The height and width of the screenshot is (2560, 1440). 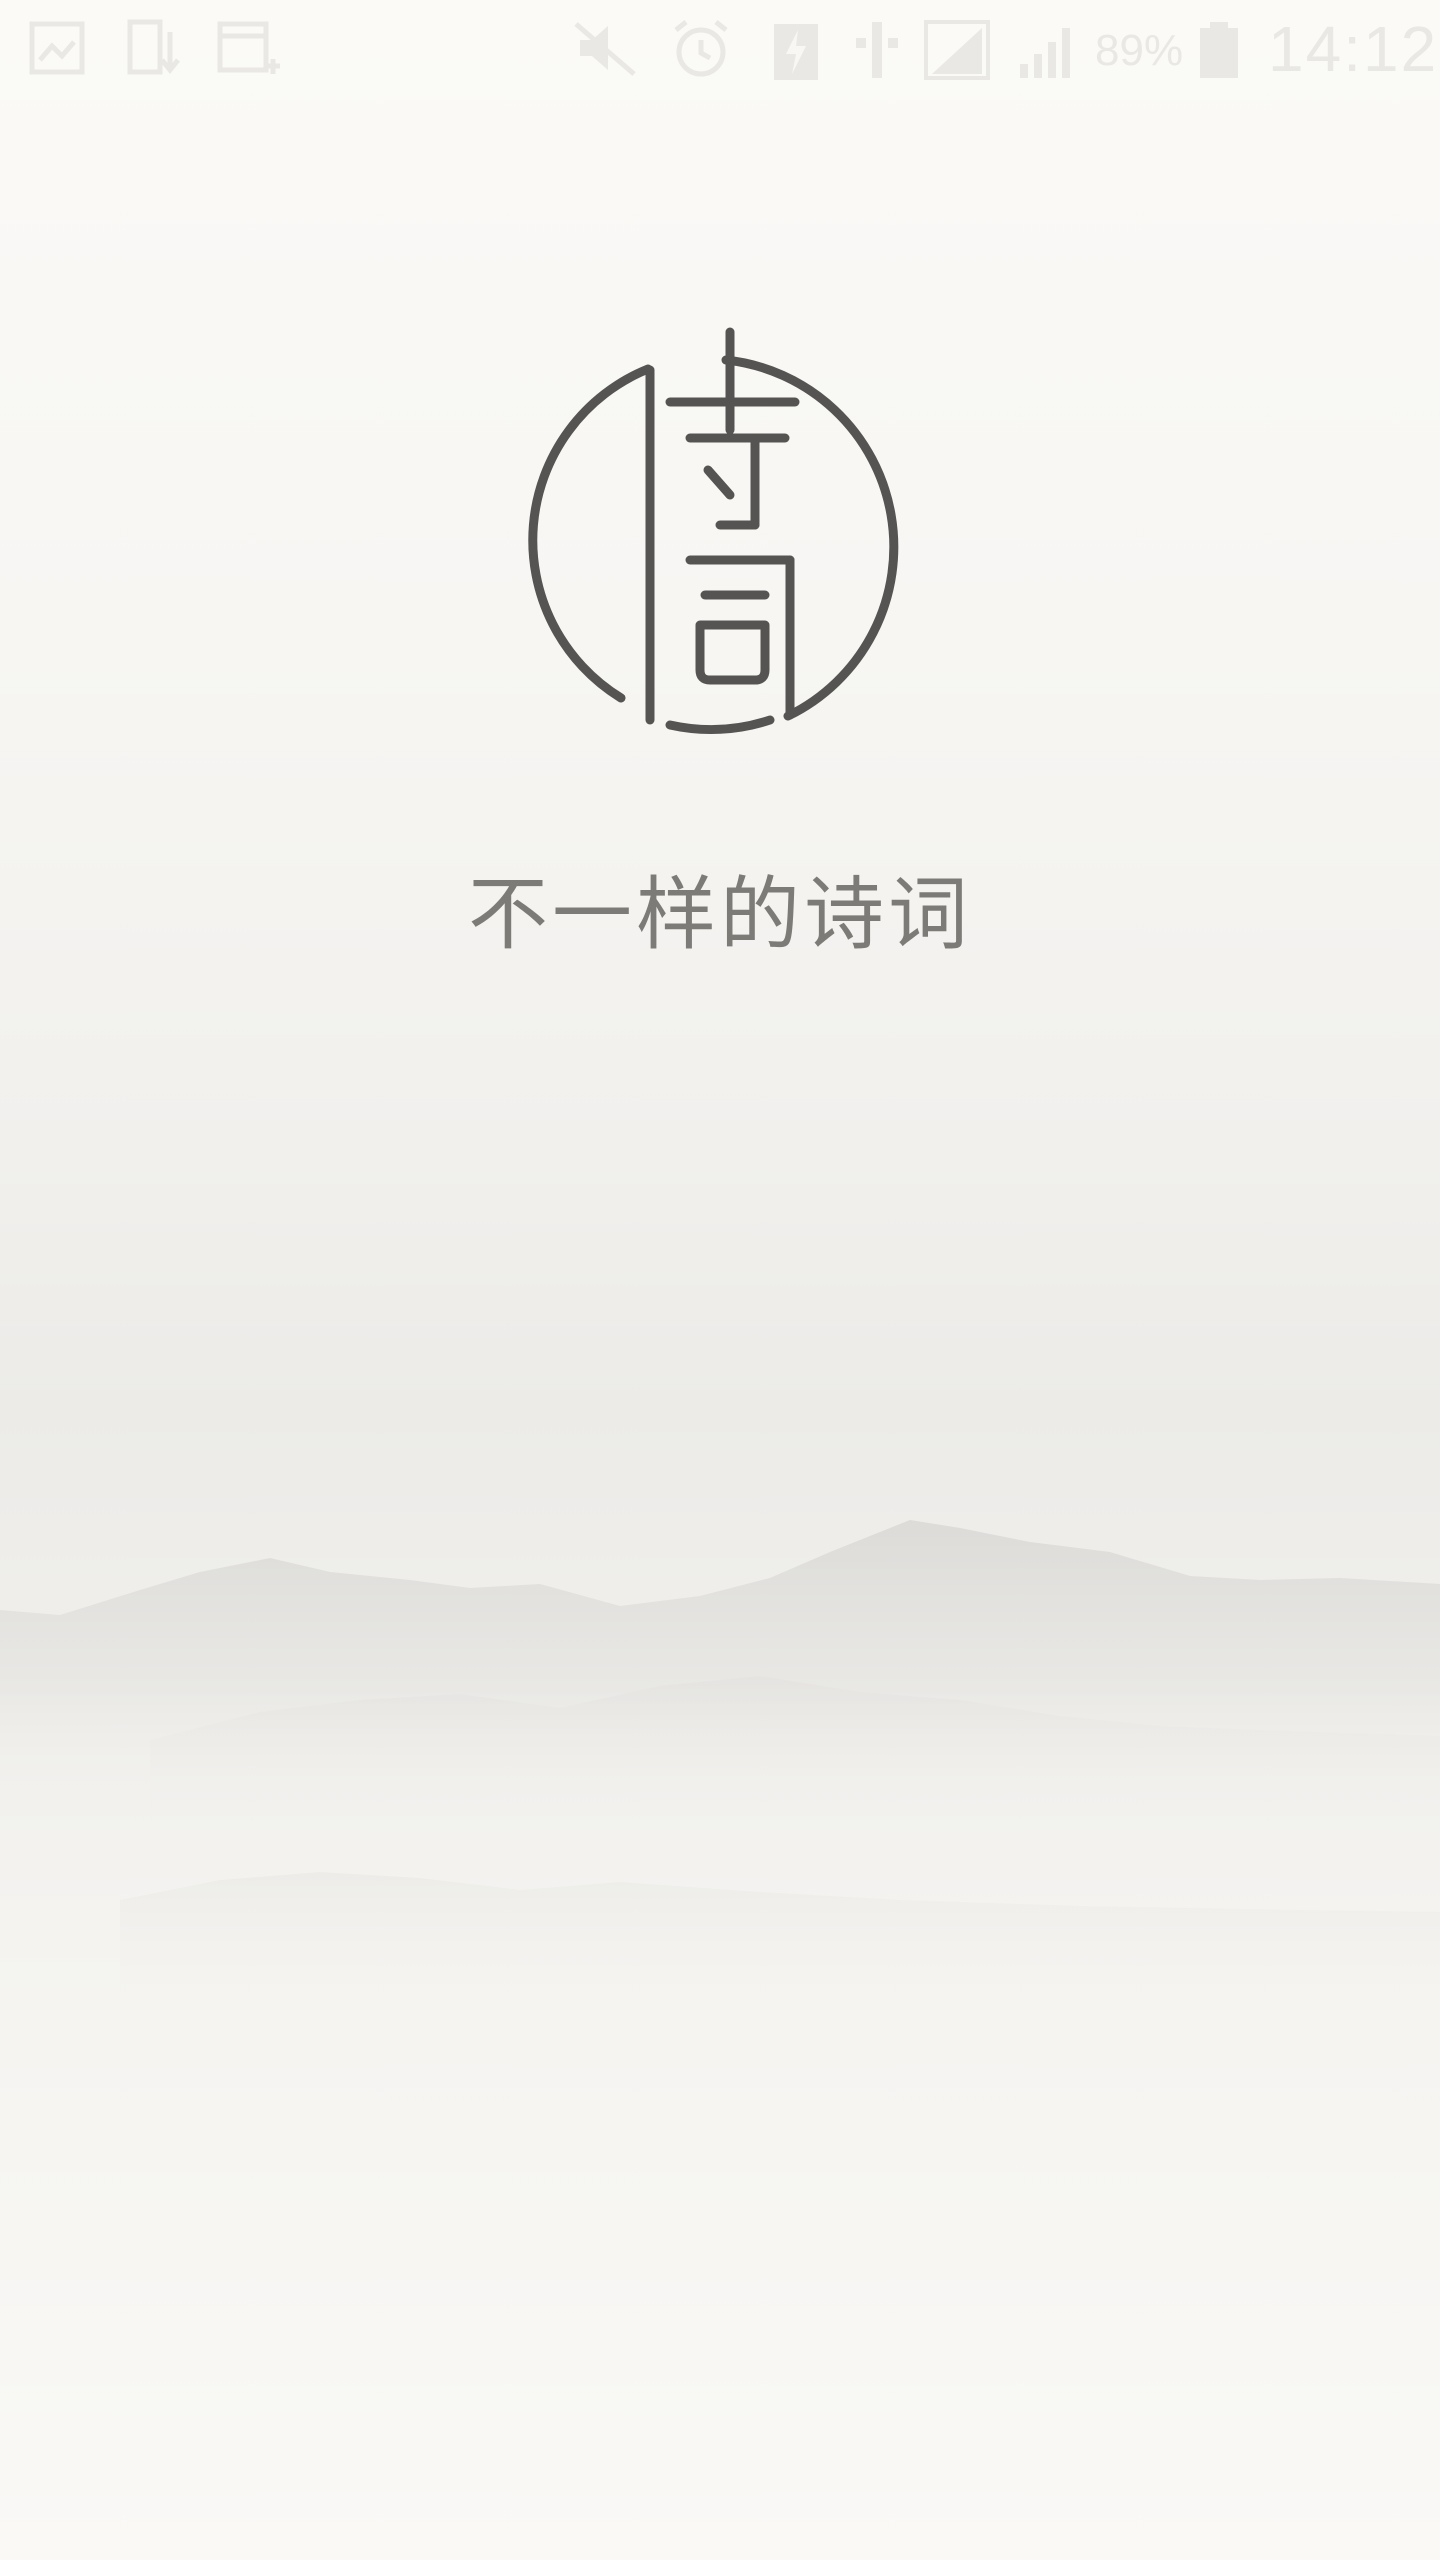 I want to click on charging-icon, so click(x=796, y=52).